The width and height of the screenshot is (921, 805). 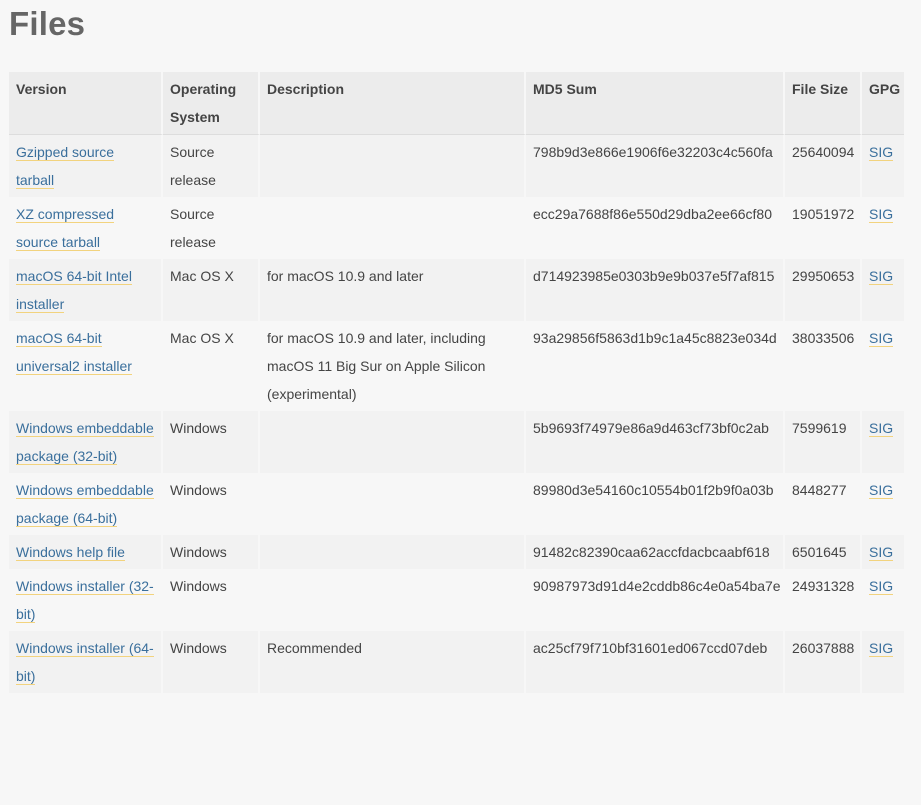 I want to click on download-link: Gzipped source tarball, so click(x=65, y=166).